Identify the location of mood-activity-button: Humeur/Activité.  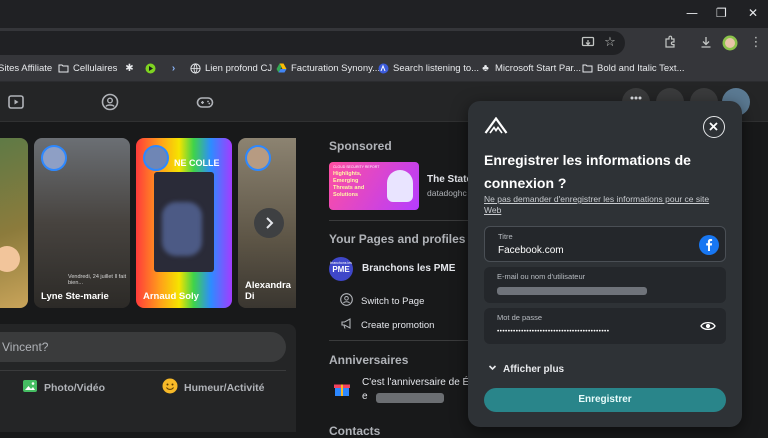
(213, 387).